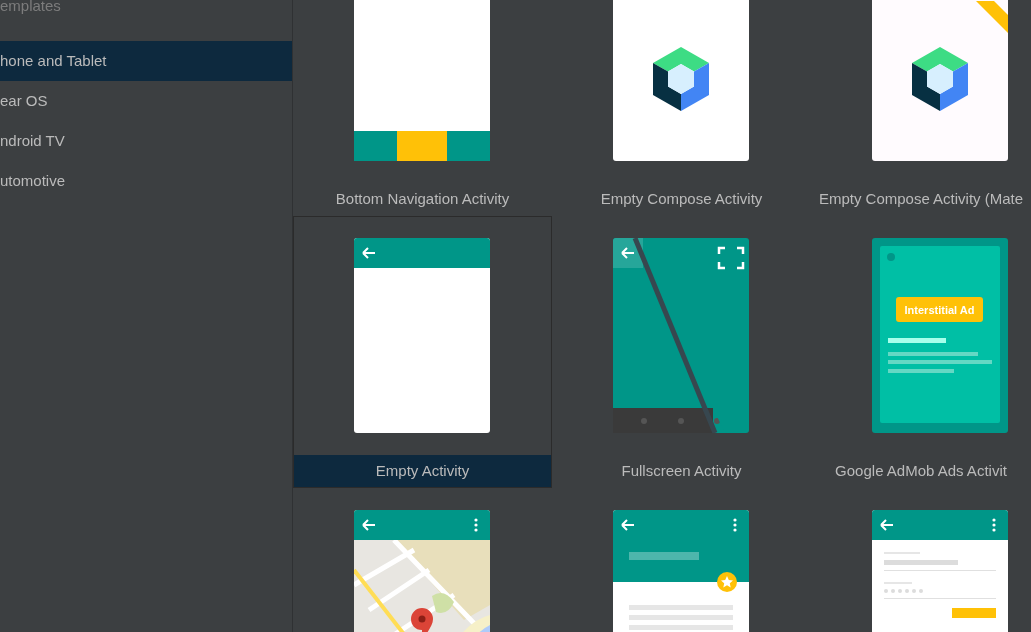 The width and height of the screenshot is (1031, 632). Describe the element at coordinates (681, 352) in the screenshot. I see `template-tile: Fullscreen Activity` at that location.